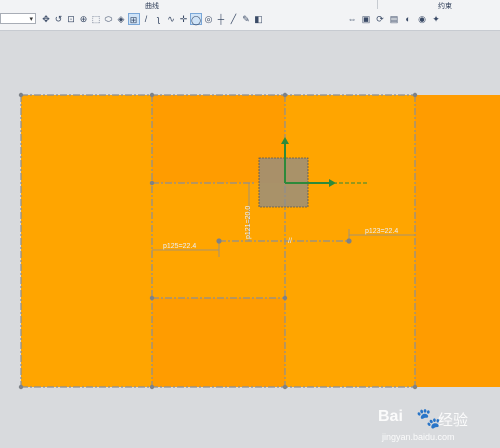 This screenshot has width=500, height=448. I want to click on rebuild-icon: ↺, so click(59, 19).